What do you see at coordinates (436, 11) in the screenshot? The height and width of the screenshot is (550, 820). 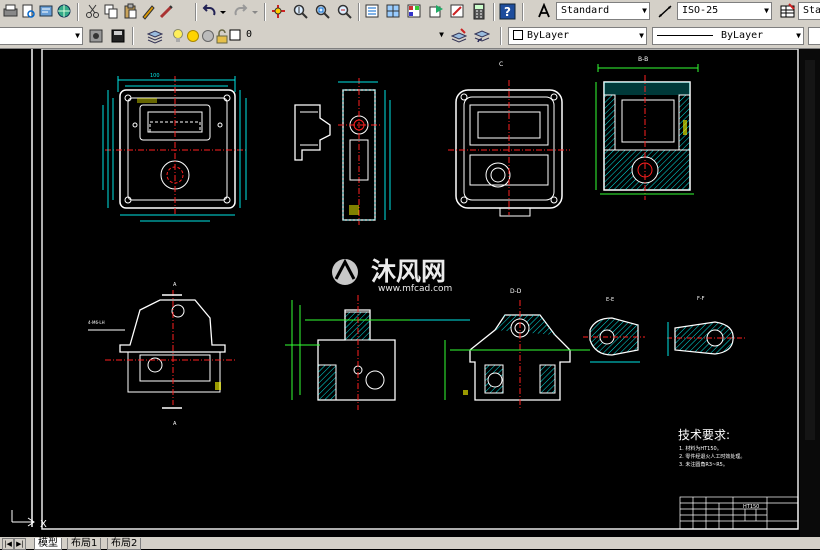 I see `sheet-set-manager-icon` at bounding box center [436, 11].